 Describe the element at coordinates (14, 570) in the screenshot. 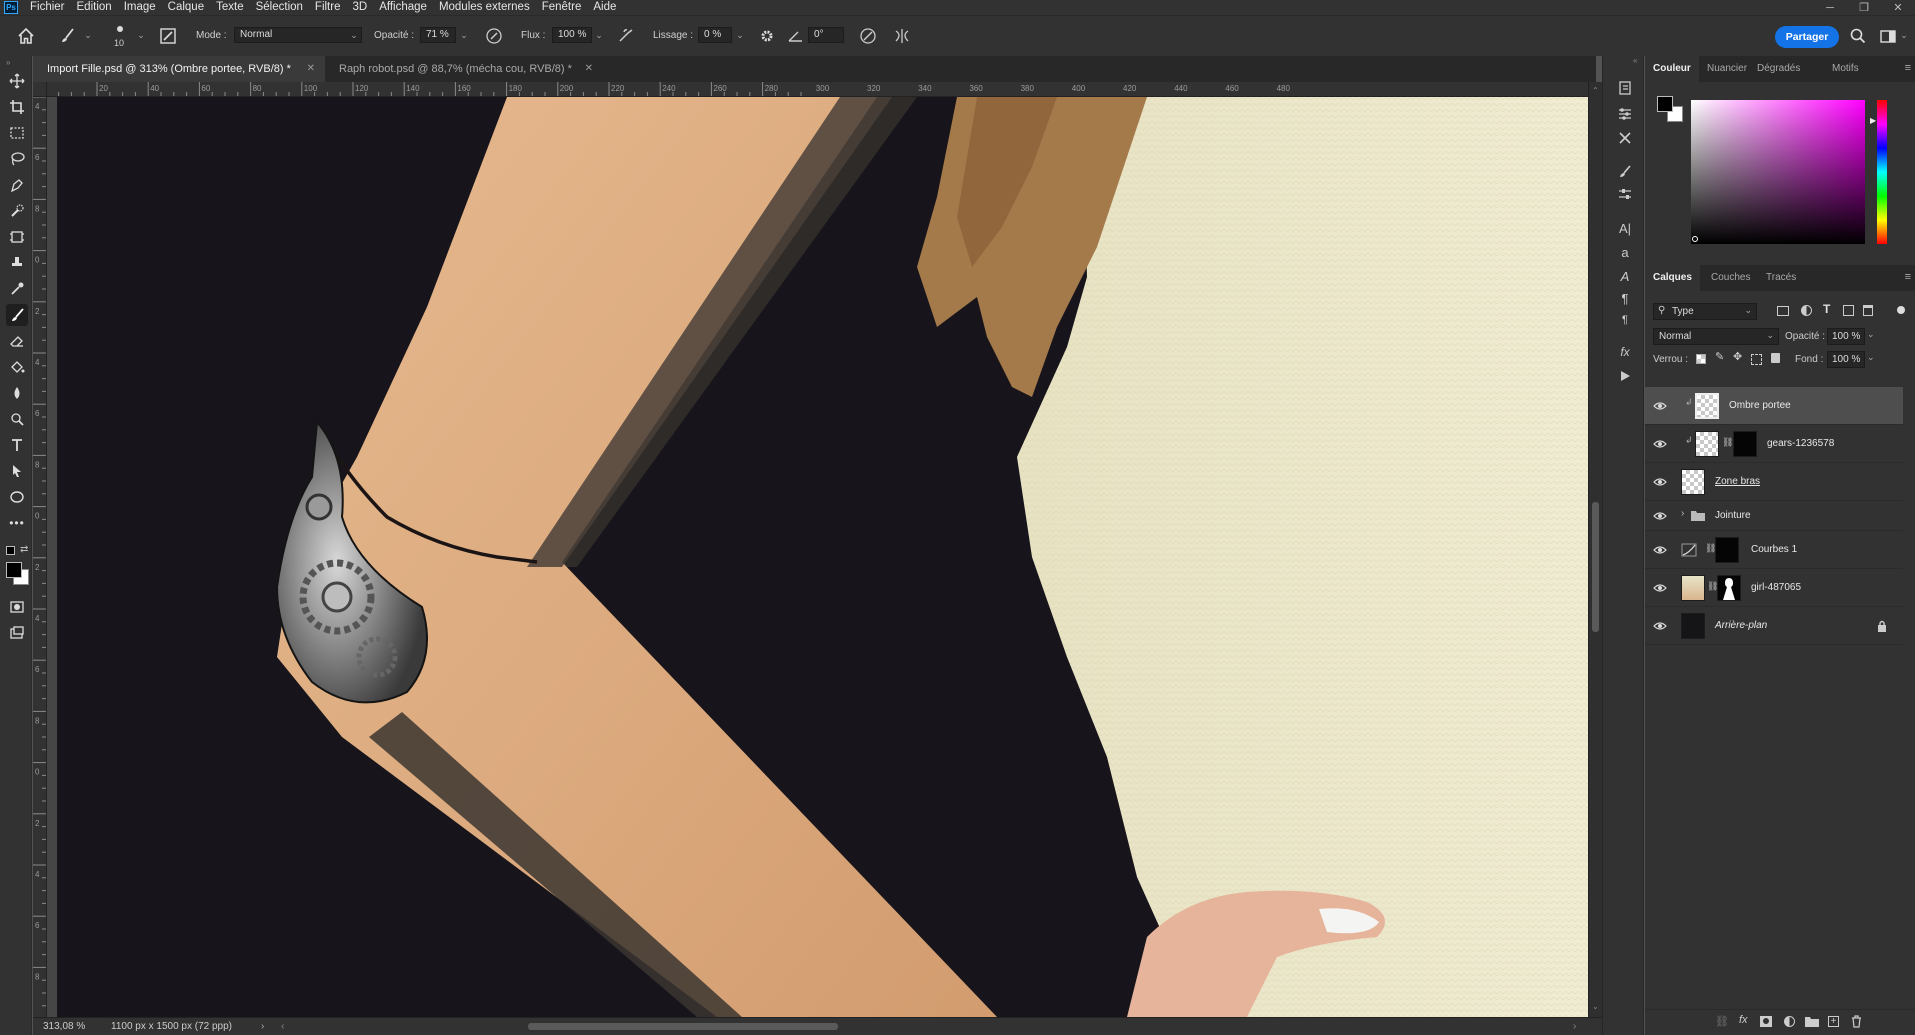

I see `foreground-color-swatch` at that location.